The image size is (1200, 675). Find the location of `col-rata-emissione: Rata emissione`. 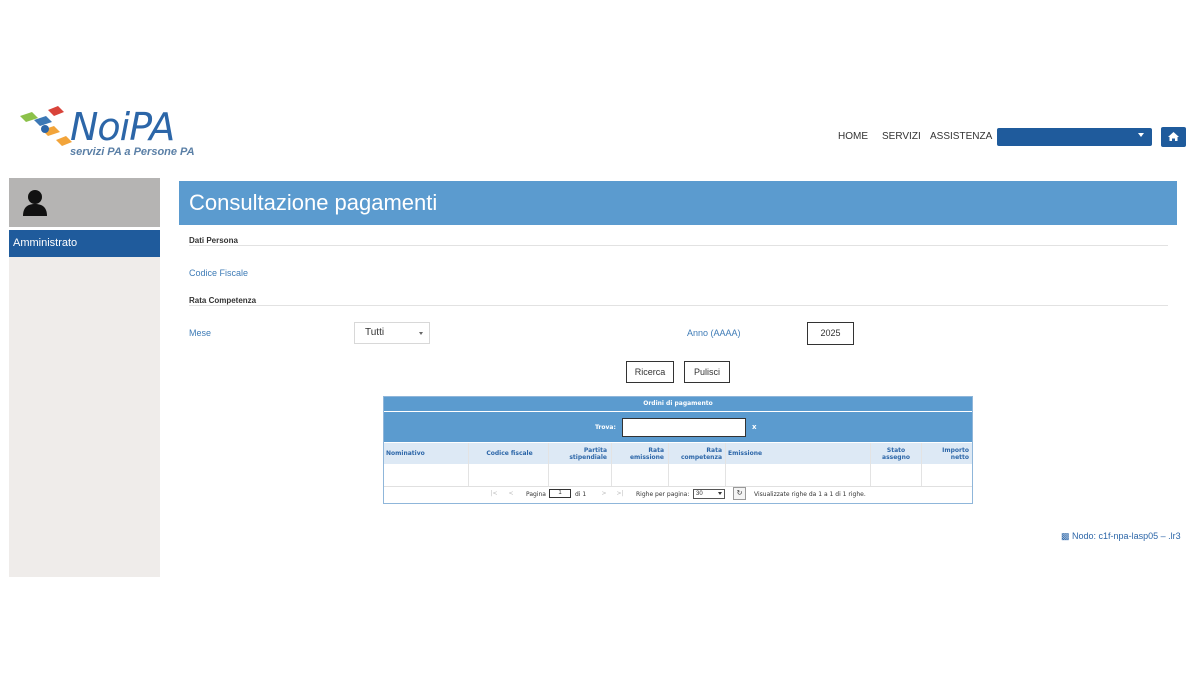

col-rata-emissione: Rata emissione is located at coordinates (642, 453).